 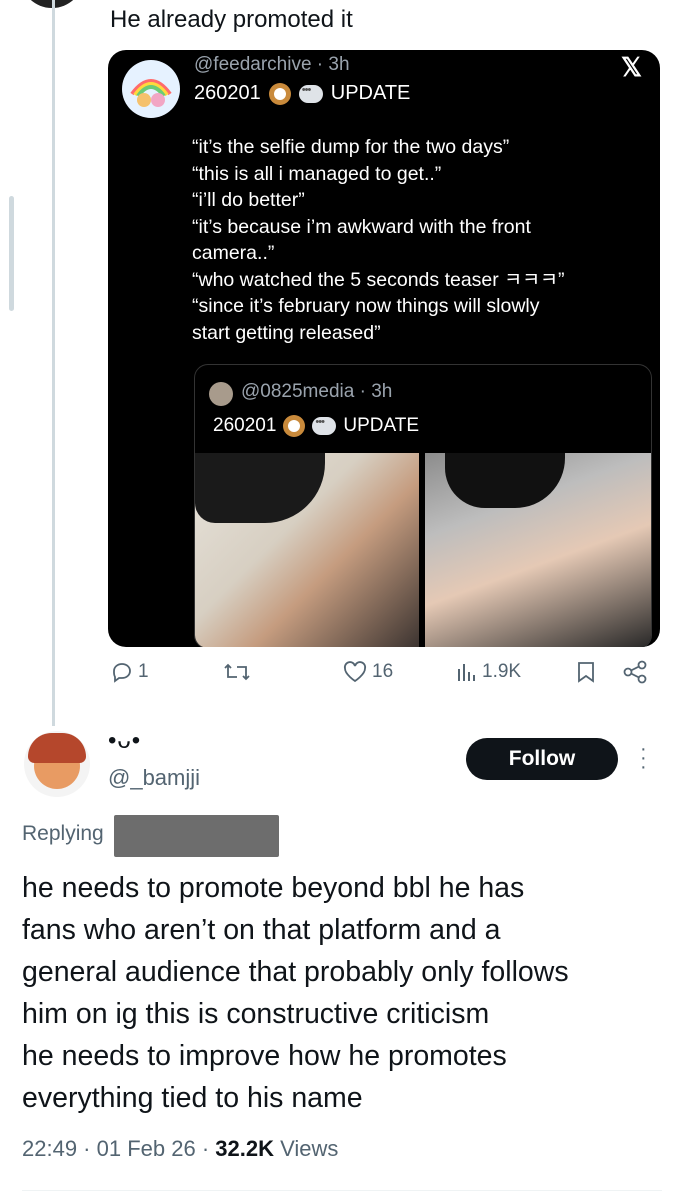 I want to click on card-avatar, so click(x=151, y=89).